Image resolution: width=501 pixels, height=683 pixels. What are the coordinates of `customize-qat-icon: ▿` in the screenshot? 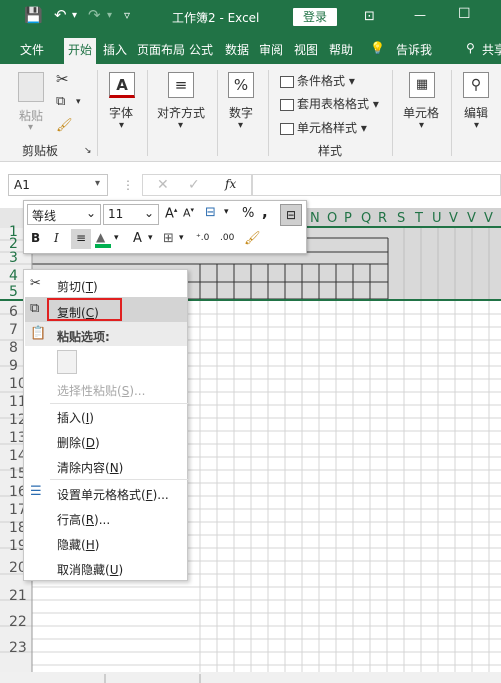 It's located at (127, 15).